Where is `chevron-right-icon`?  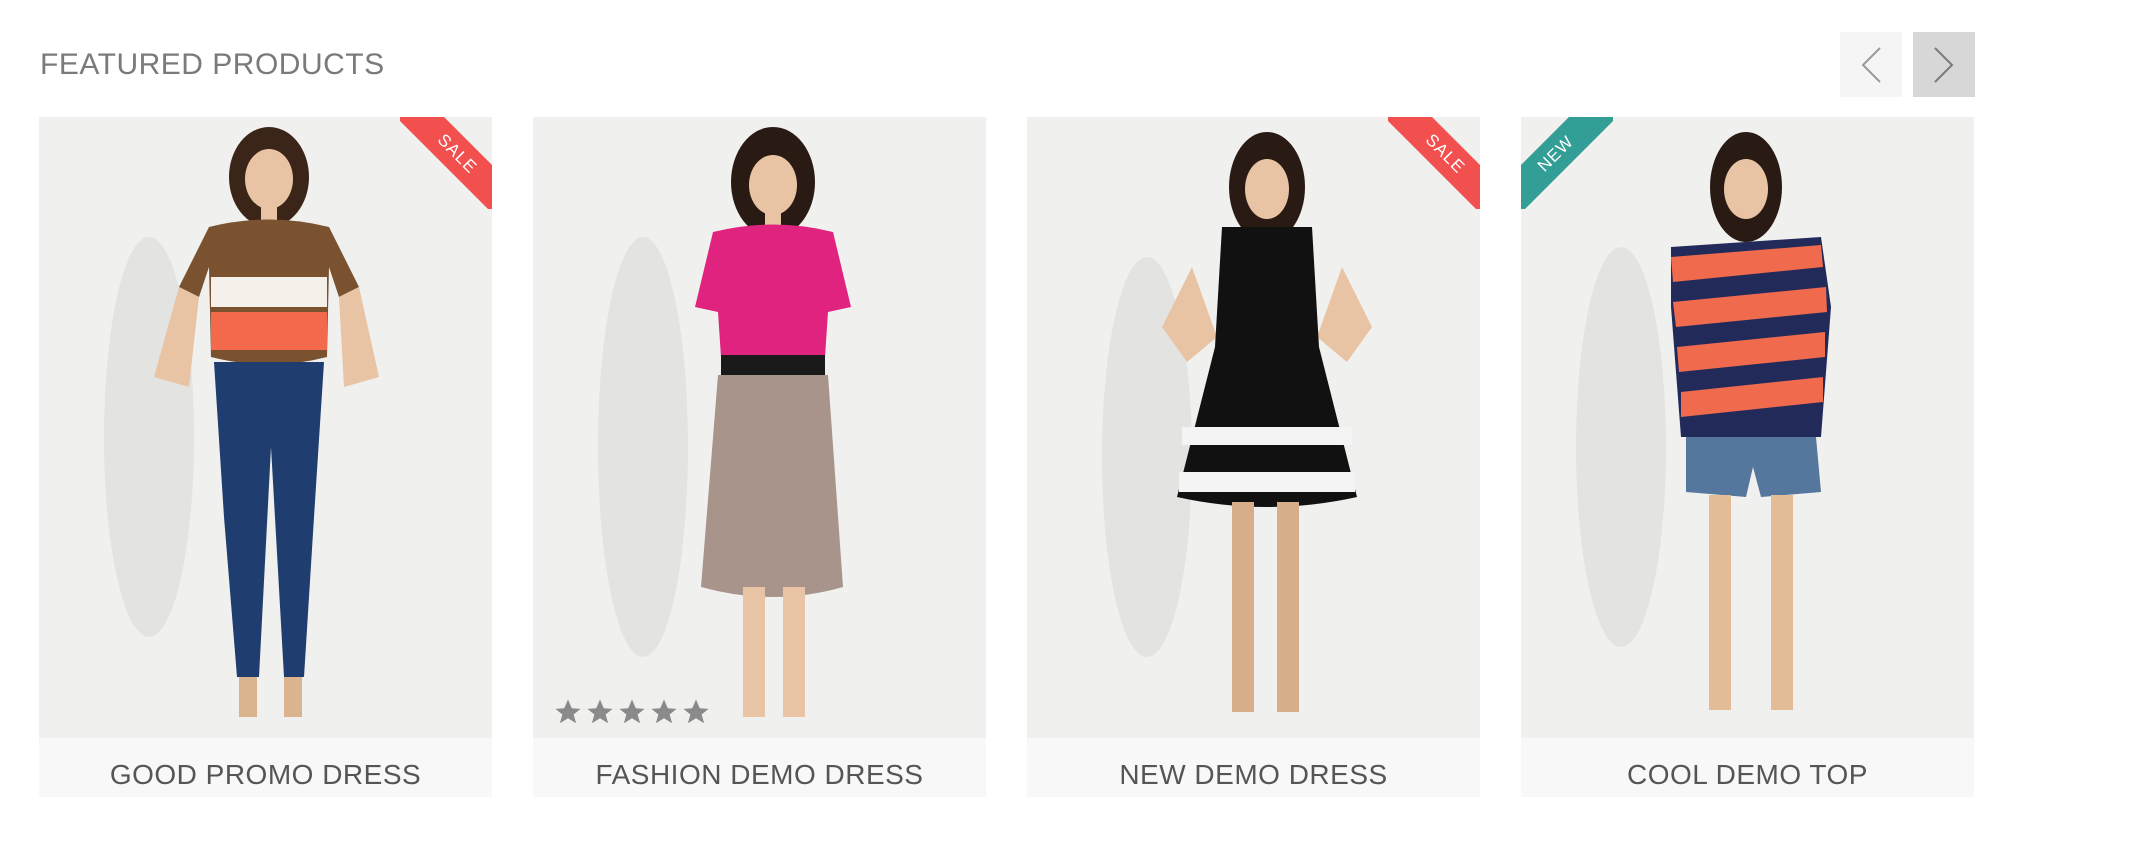
chevron-right-icon is located at coordinates (1944, 64).